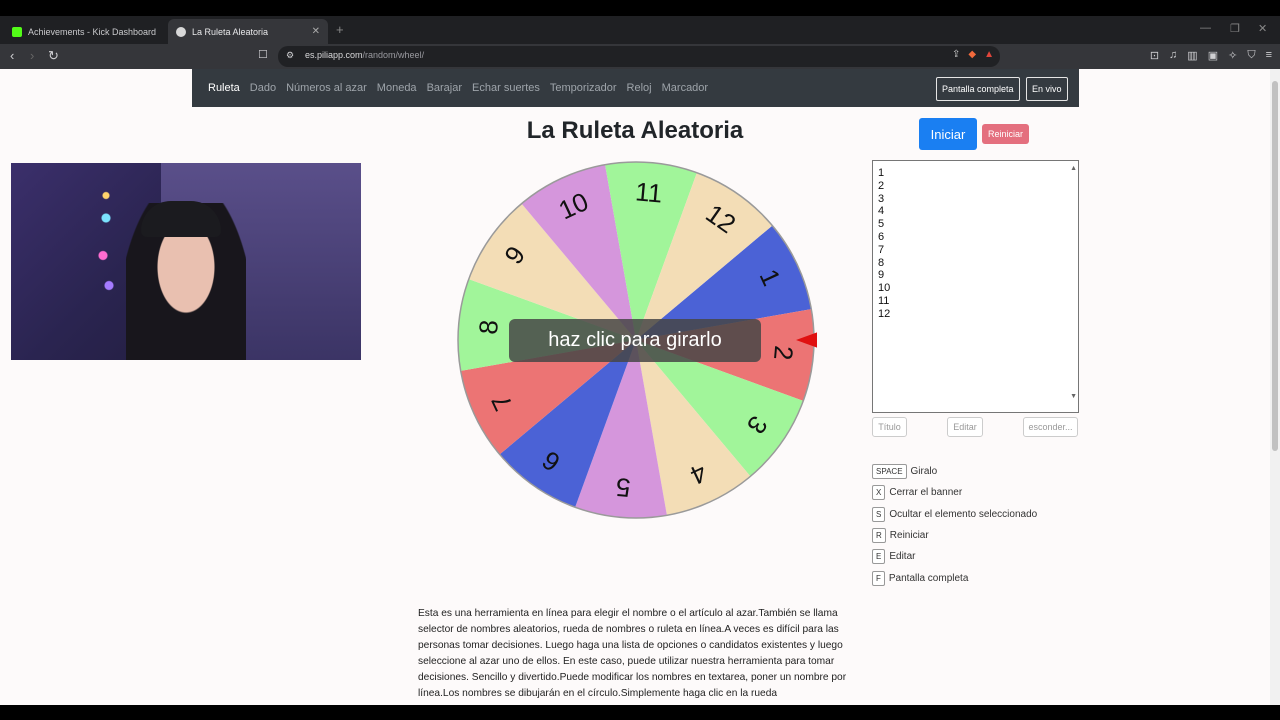  What do you see at coordinates (783, 352) in the screenshot?
I see `wheel-segment-label: 2` at bounding box center [783, 352].